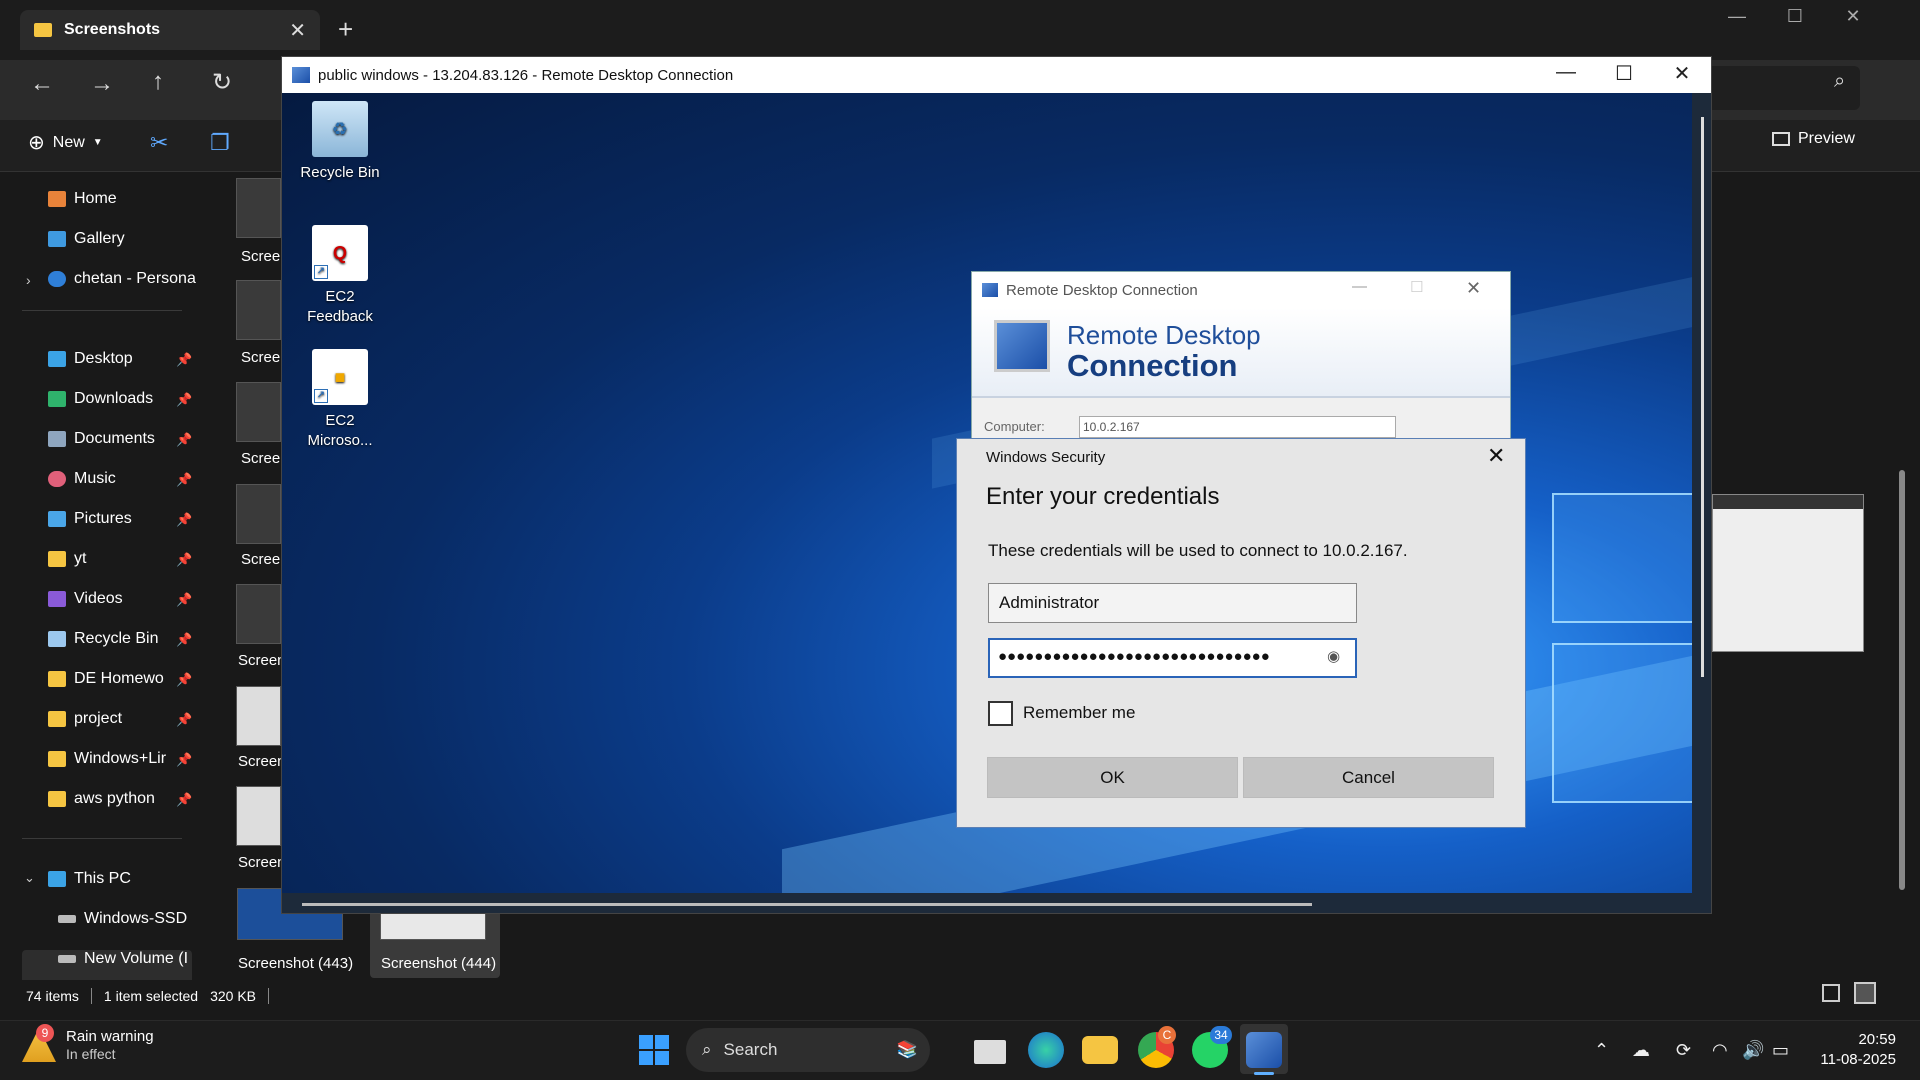 Image resolution: width=1920 pixels, height=1080 pixels. What do you see at coordinates (122, 559) in the screenshot?
I see `sidebar-item-yt: yt` at bounding box center [122, 559].